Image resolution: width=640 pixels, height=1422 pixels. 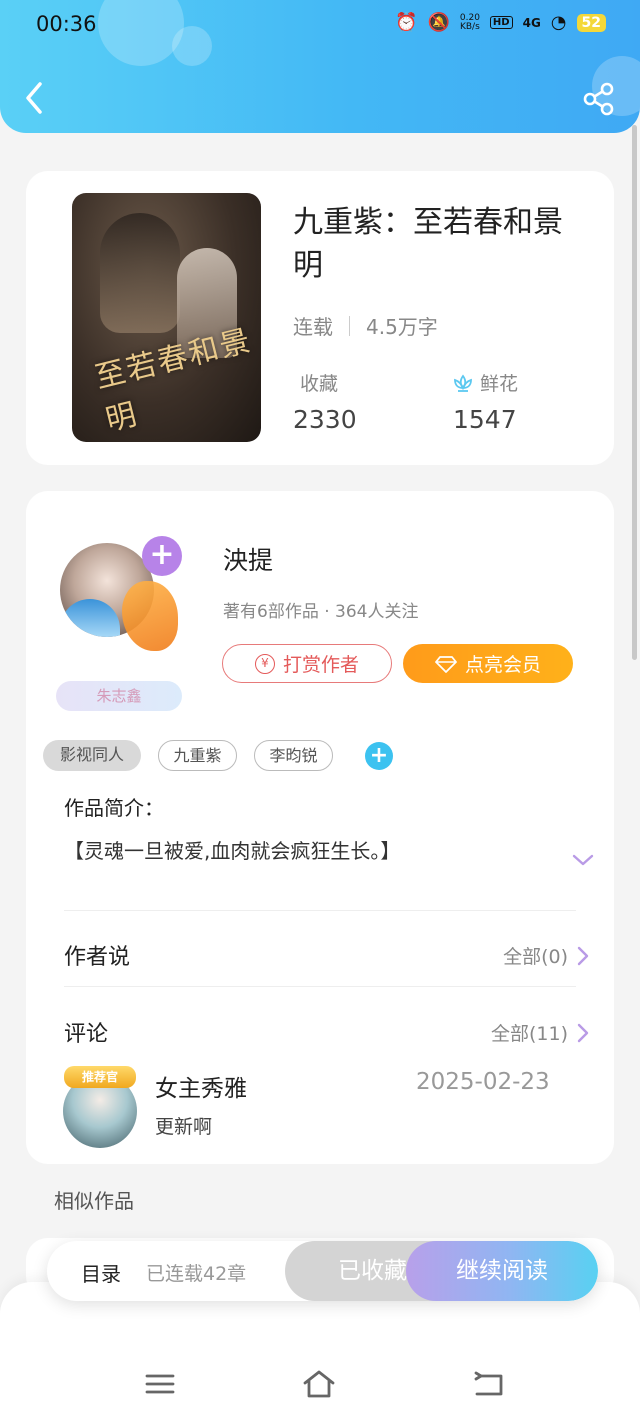 I want to click on commenter-name: 女主秀雅, so click(x=201, y=1086).